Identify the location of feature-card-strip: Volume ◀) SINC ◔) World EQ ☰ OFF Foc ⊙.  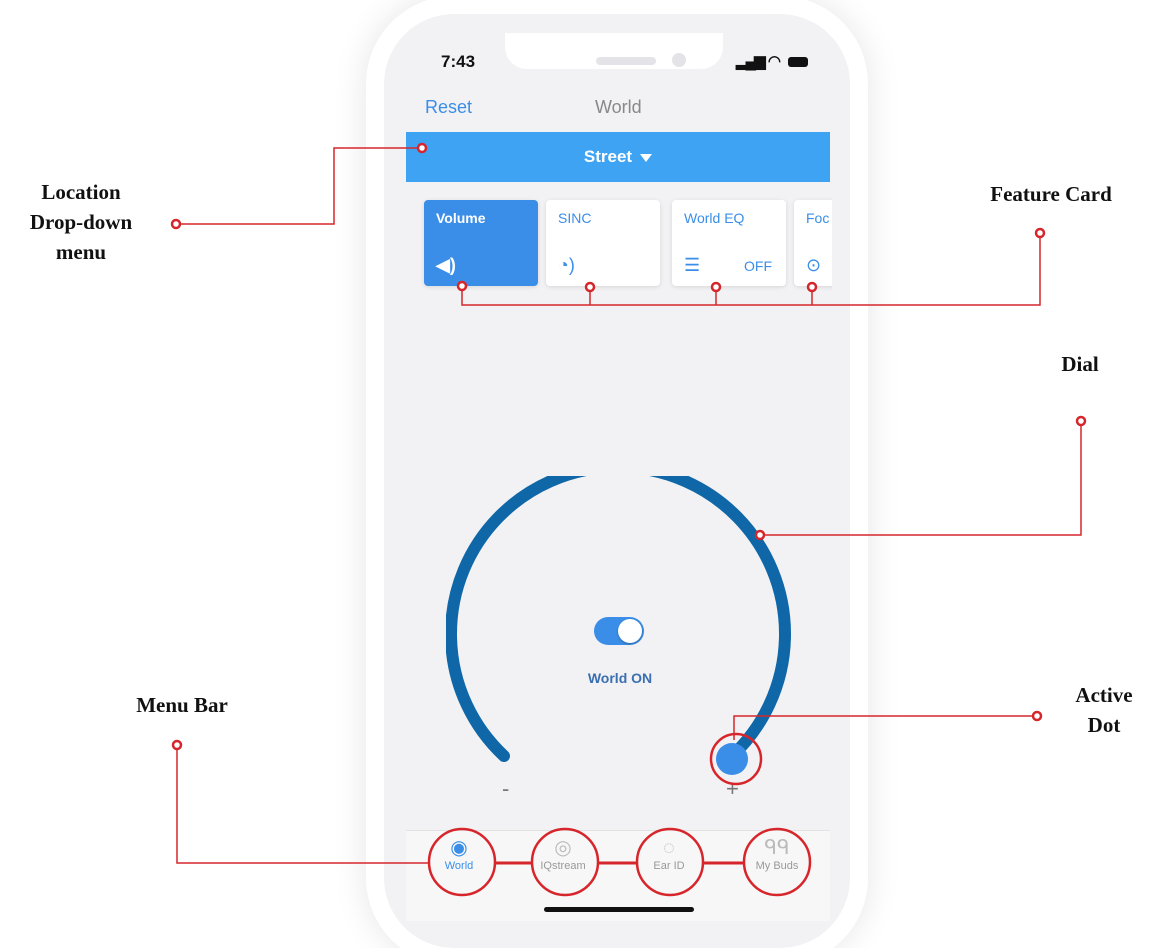
(619, 246).